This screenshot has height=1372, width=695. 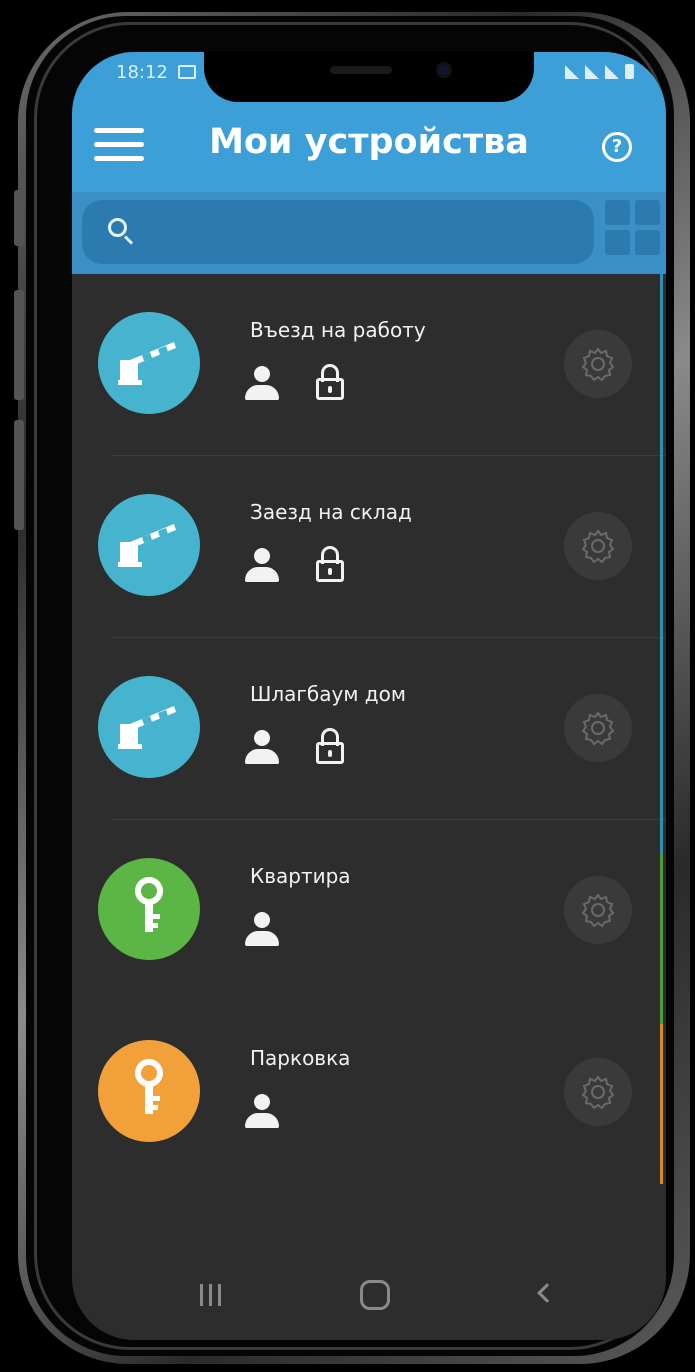 I want to click on wifi-icon, so click(x=572, y=72).